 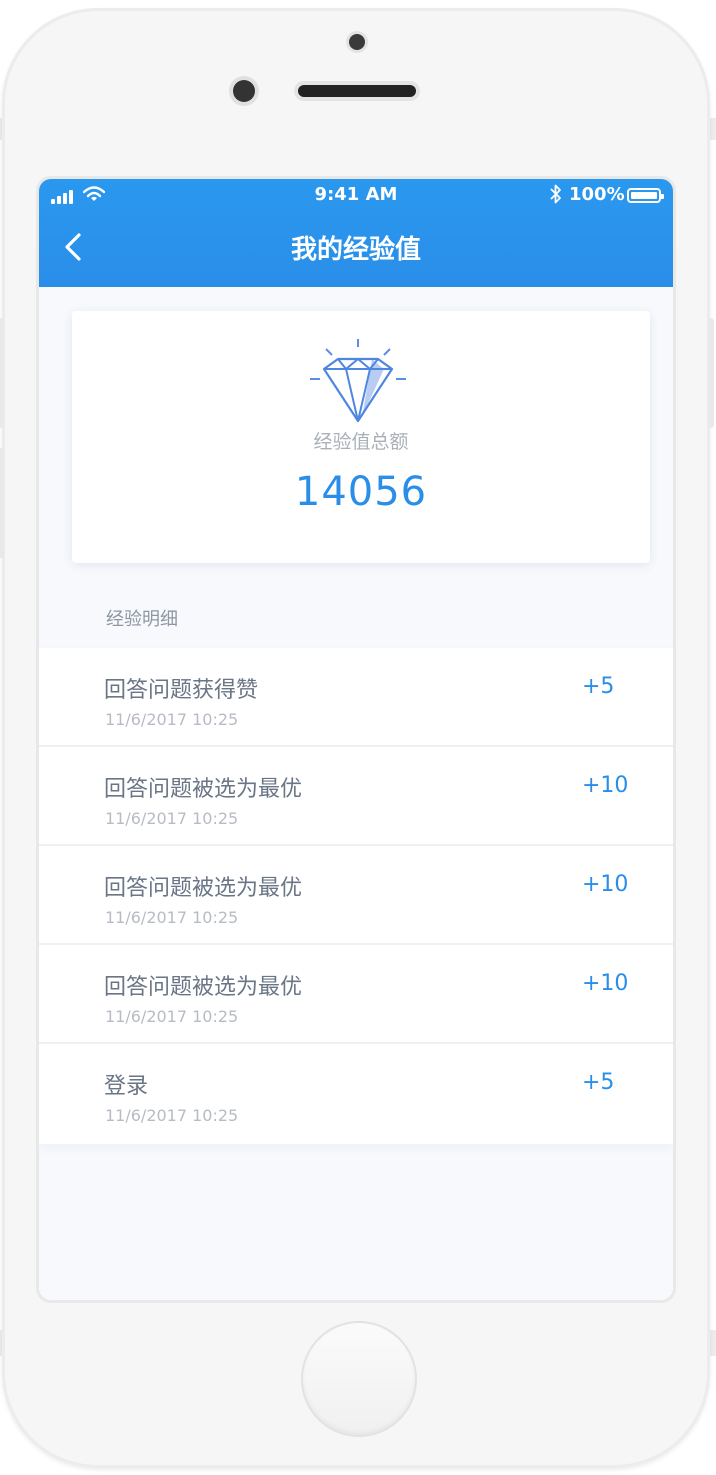 What do you see at coordinates (359, 1379) in the screenshot?
I see `home-button` at bounding box center [359, 1379].